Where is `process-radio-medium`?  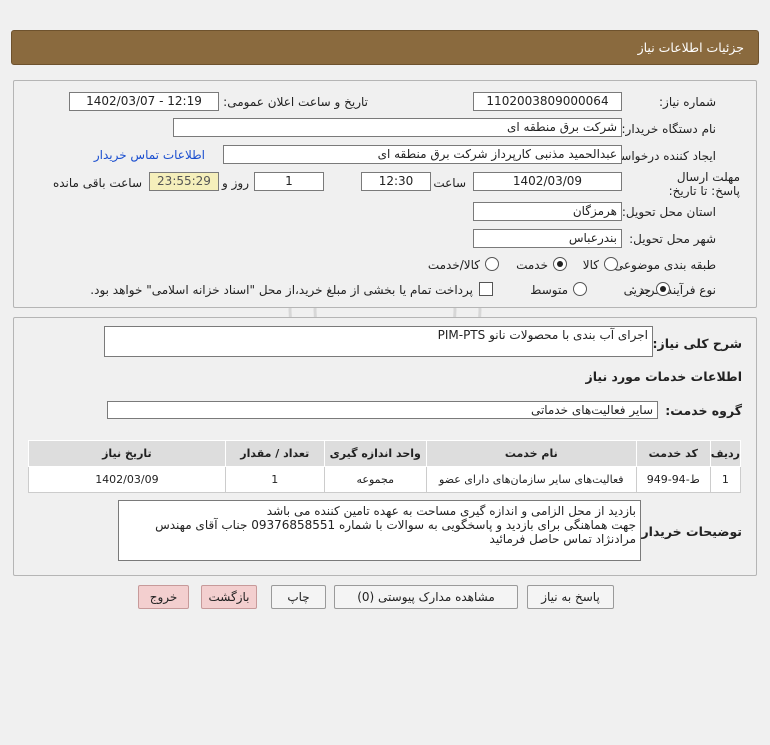 process-radio-medium is located at coordinates (580, 289).